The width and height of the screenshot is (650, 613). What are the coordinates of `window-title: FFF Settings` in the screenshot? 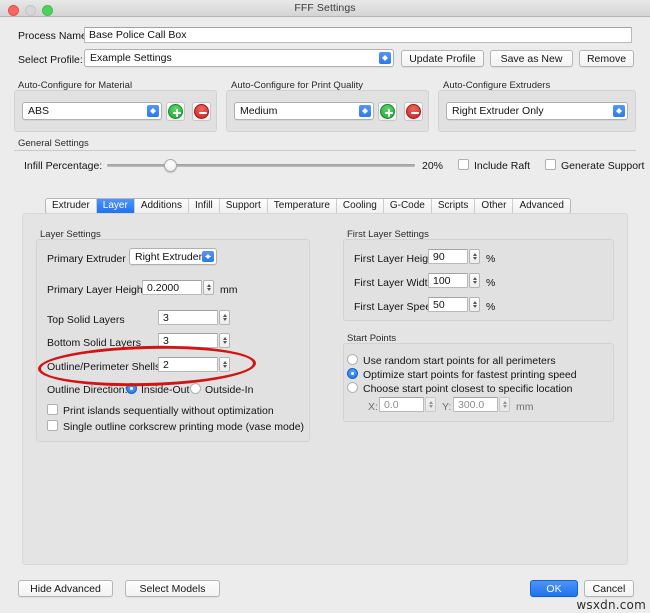 It's located at (325, 8).